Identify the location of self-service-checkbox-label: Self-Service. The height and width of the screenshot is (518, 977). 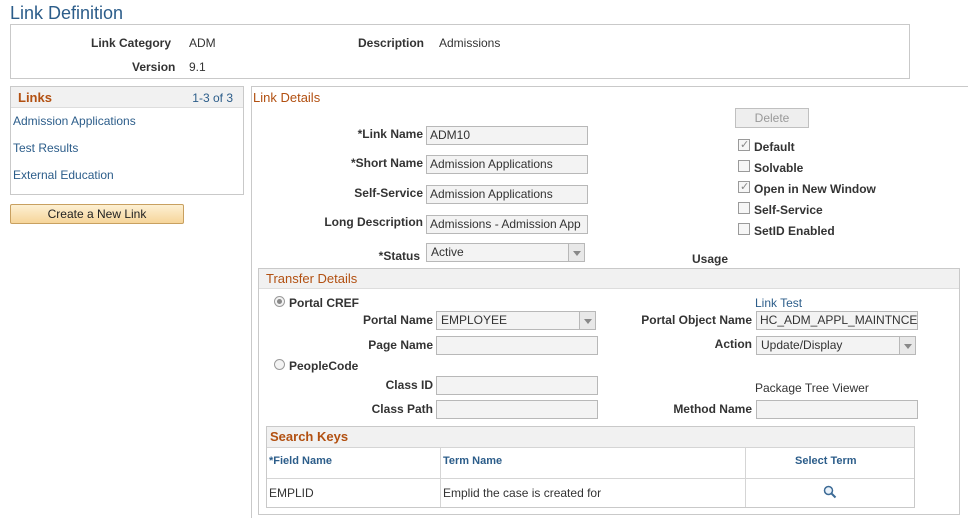
(788, 210).